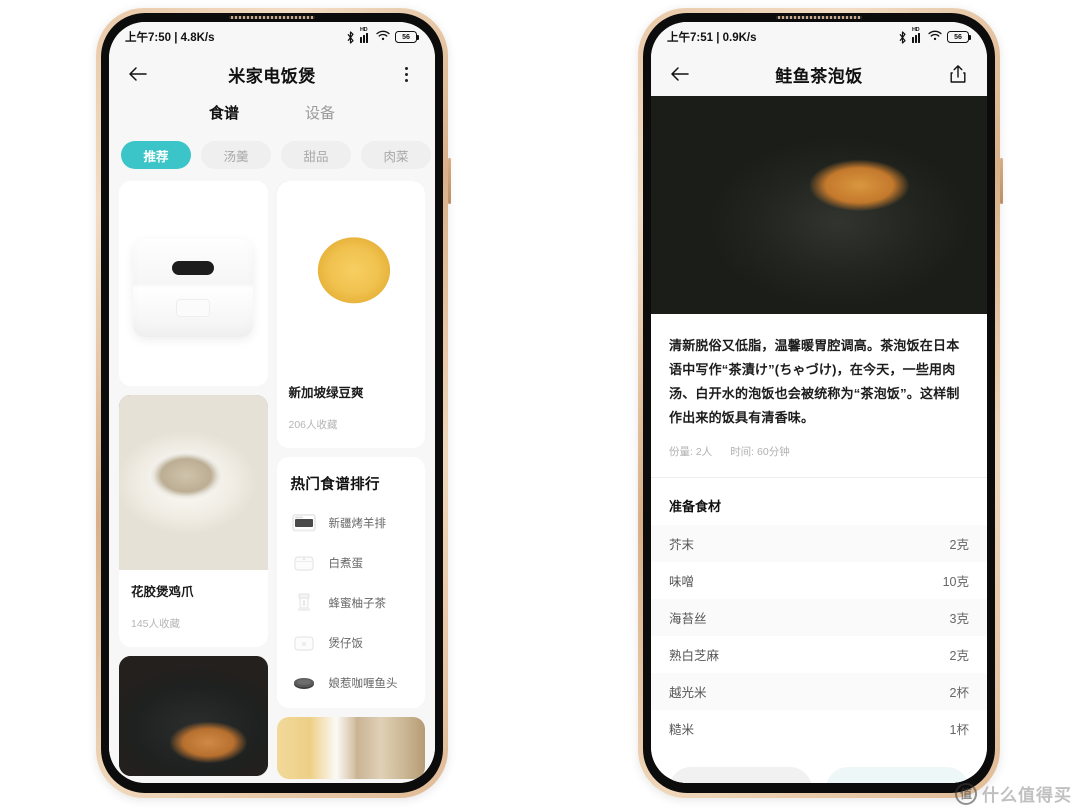 Image resolution: width=1080 pixels, height=810 pixels. Describe the element at coordinates (691, 452) in the screenshot. I see `servings-label: 份量: 2人` at that location.